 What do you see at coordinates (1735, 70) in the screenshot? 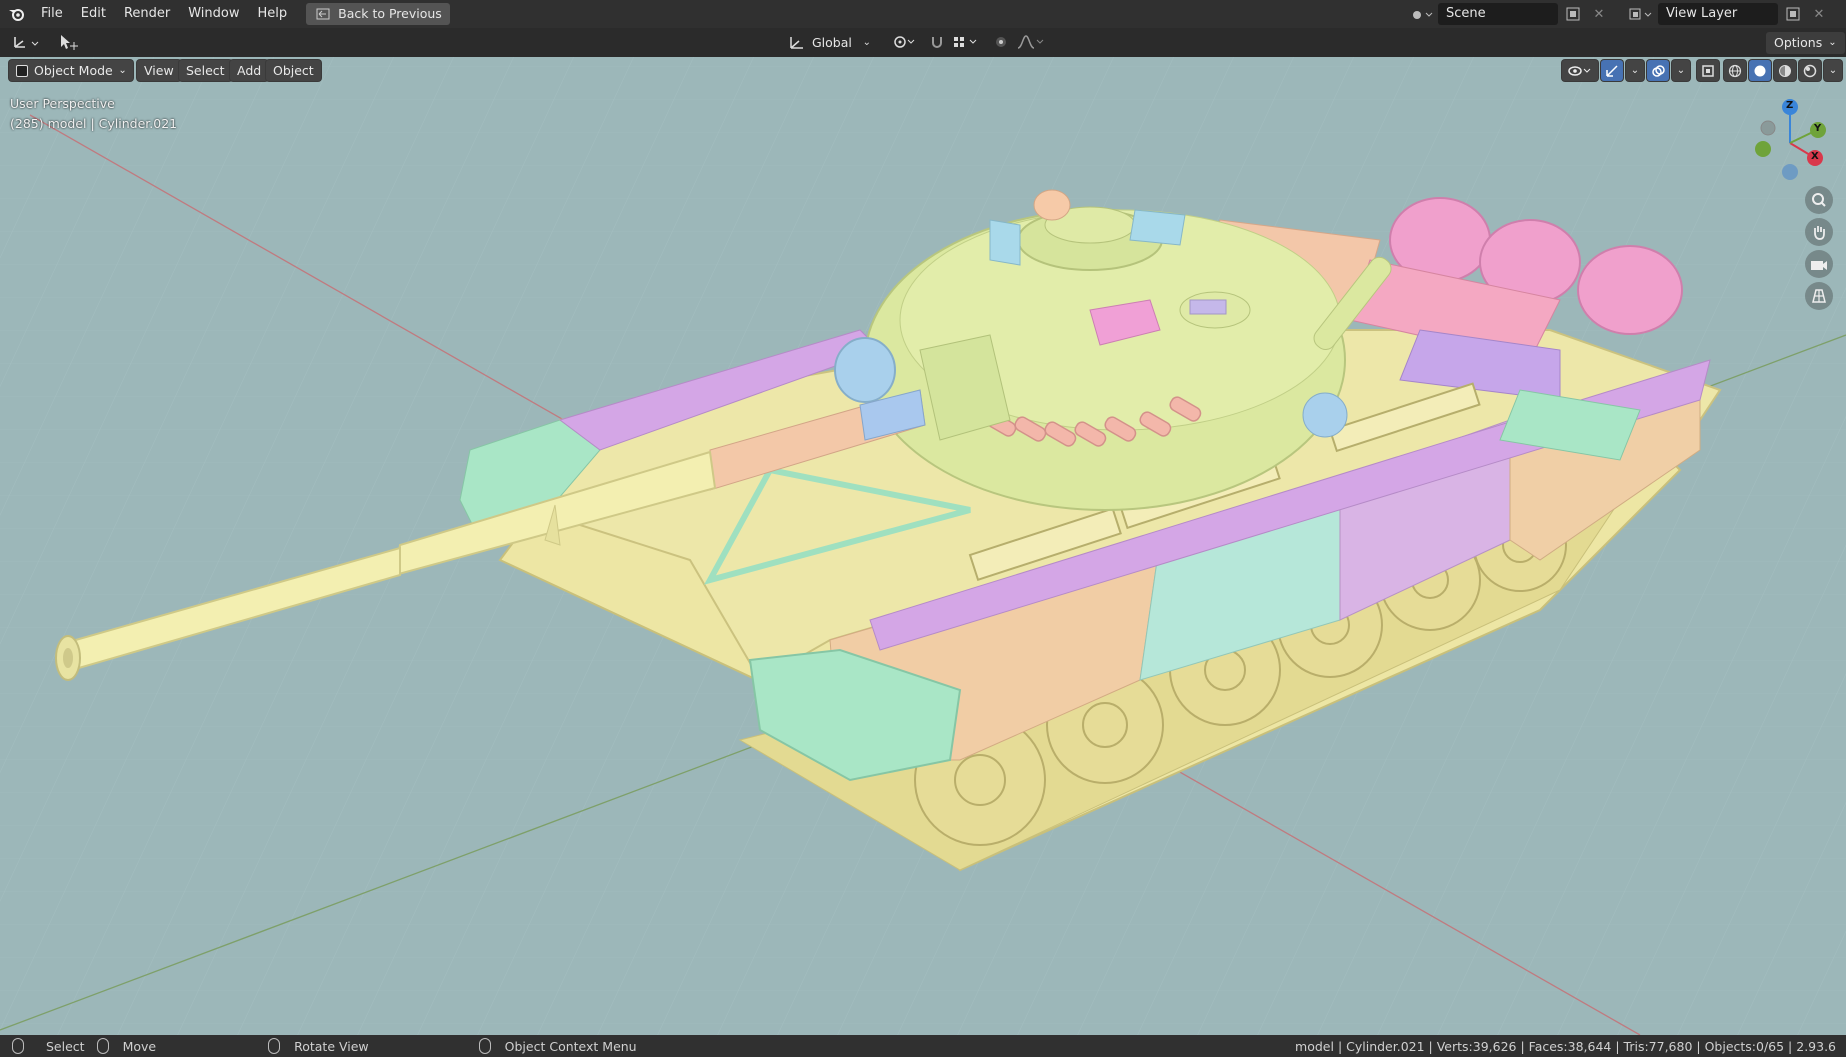
I see `wireframe-shading-icon` at bounding box center [1735, 70].